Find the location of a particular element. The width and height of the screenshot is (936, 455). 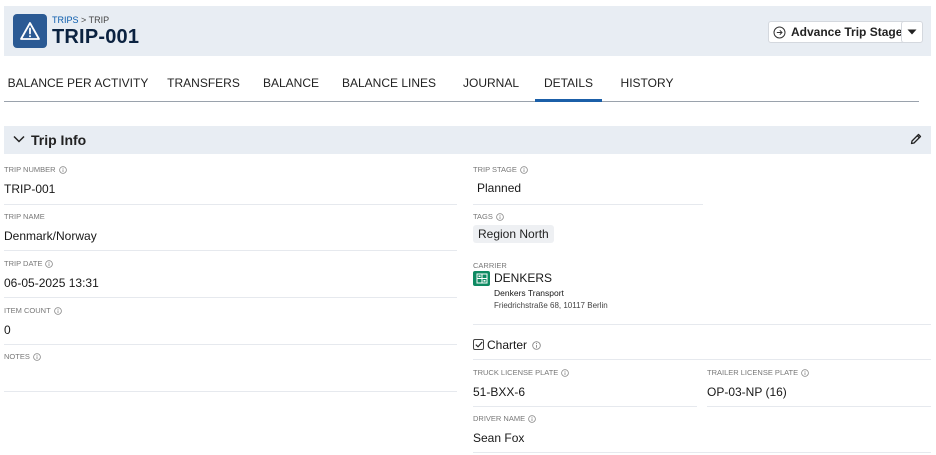

tab-details: DETAILS is located at coordinates (568, 84).